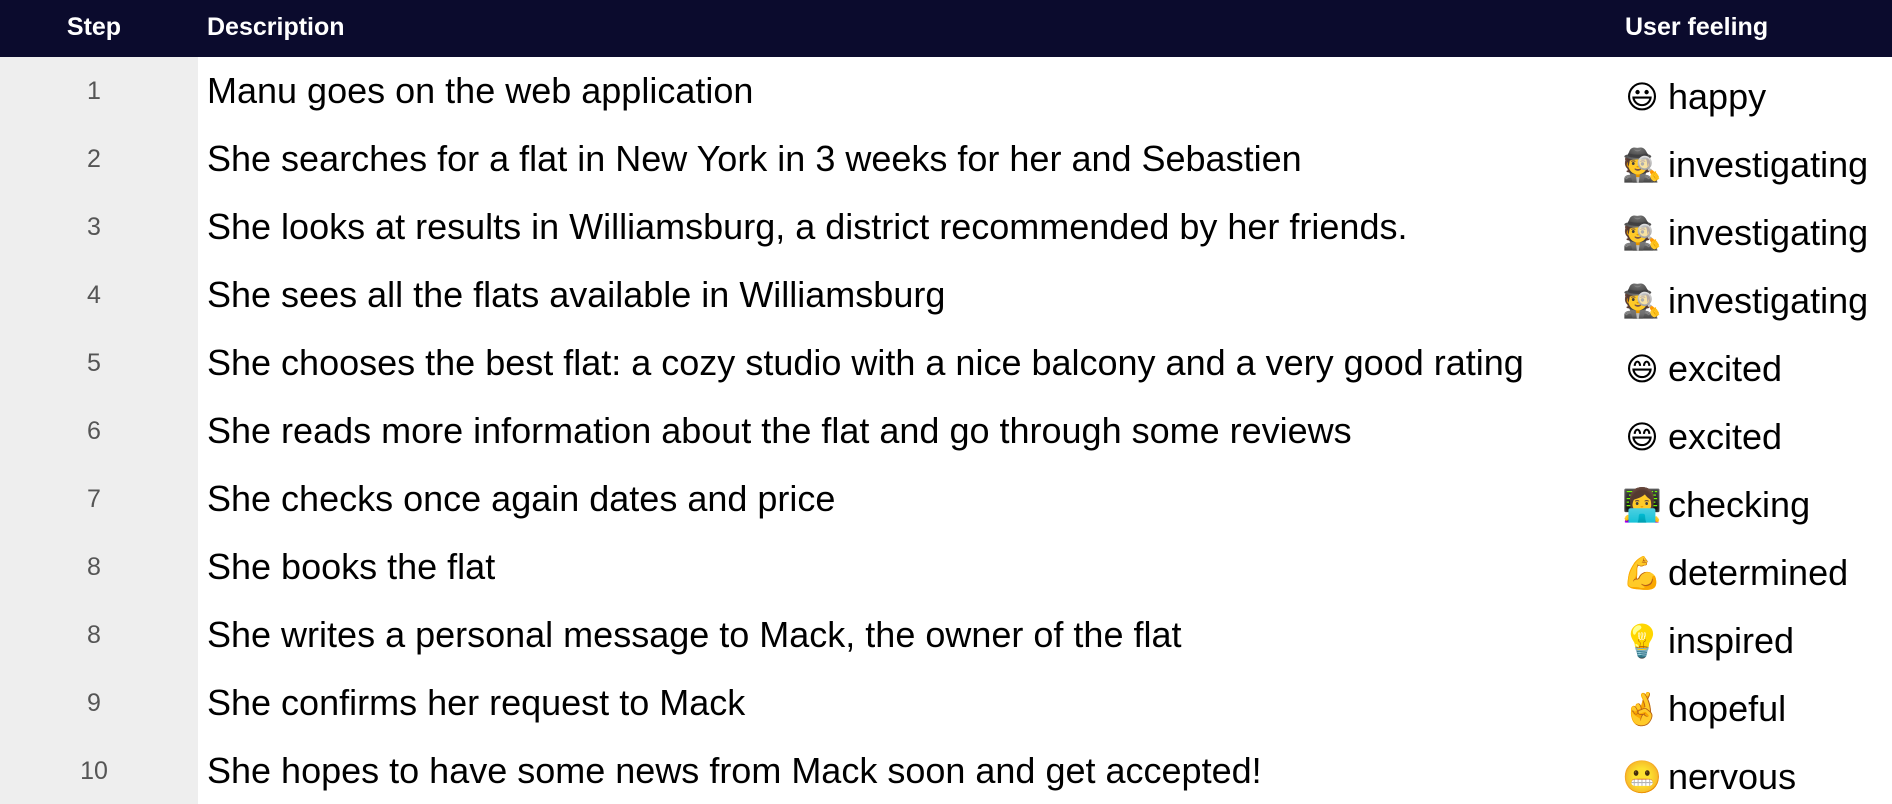  What do you see at coordinates (94, 431) in the screenshot?
I see `step-number: 6` at bounding box center [94, 431].